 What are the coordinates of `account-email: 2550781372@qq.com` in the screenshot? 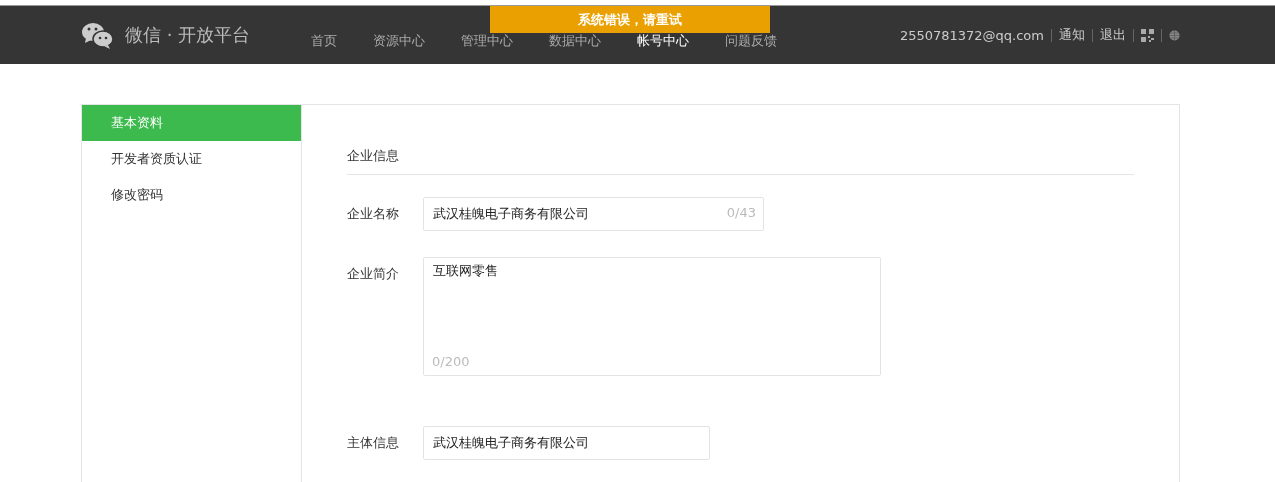 It's located at (971, 35).